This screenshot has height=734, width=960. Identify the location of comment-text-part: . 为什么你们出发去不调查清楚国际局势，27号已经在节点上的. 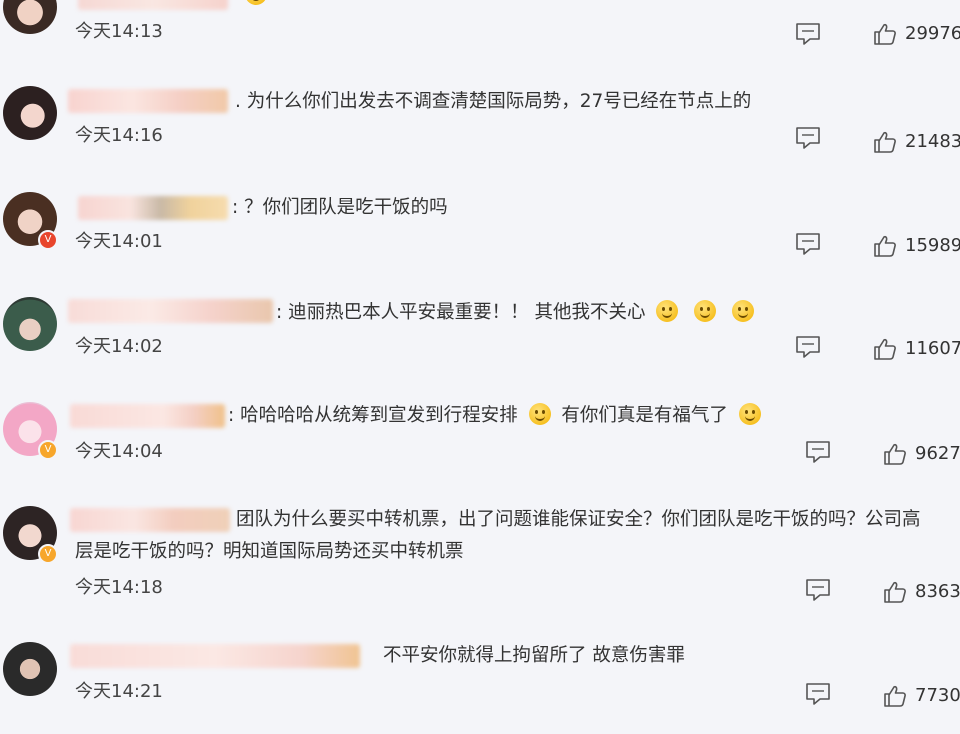
(493, 101).